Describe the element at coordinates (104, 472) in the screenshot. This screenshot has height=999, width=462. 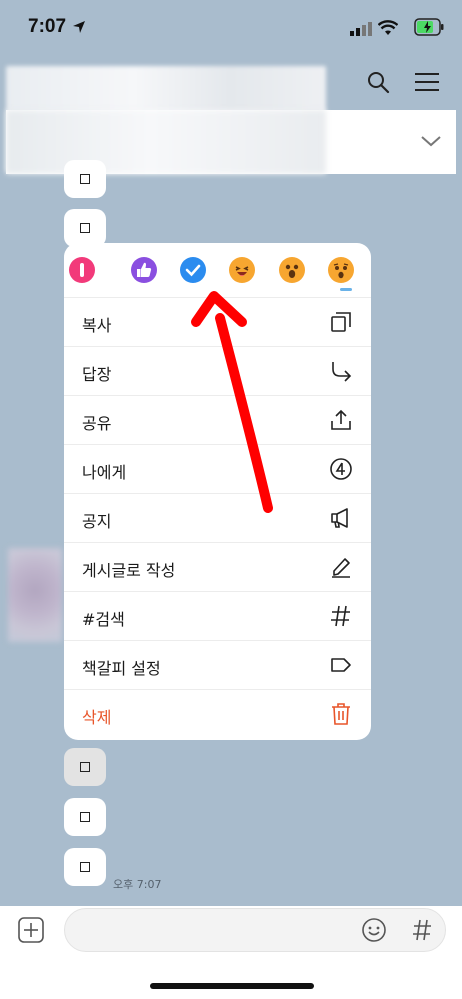
I see `menu-item-label: 나에게` at that location.